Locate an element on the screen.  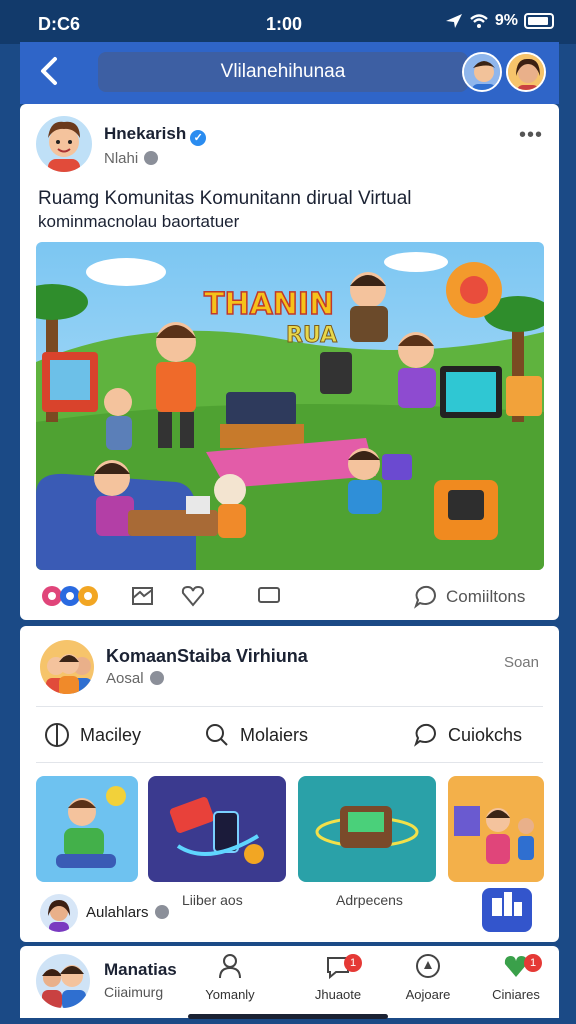
comments-label: Comiiltons is located at coordinates (486, 596).